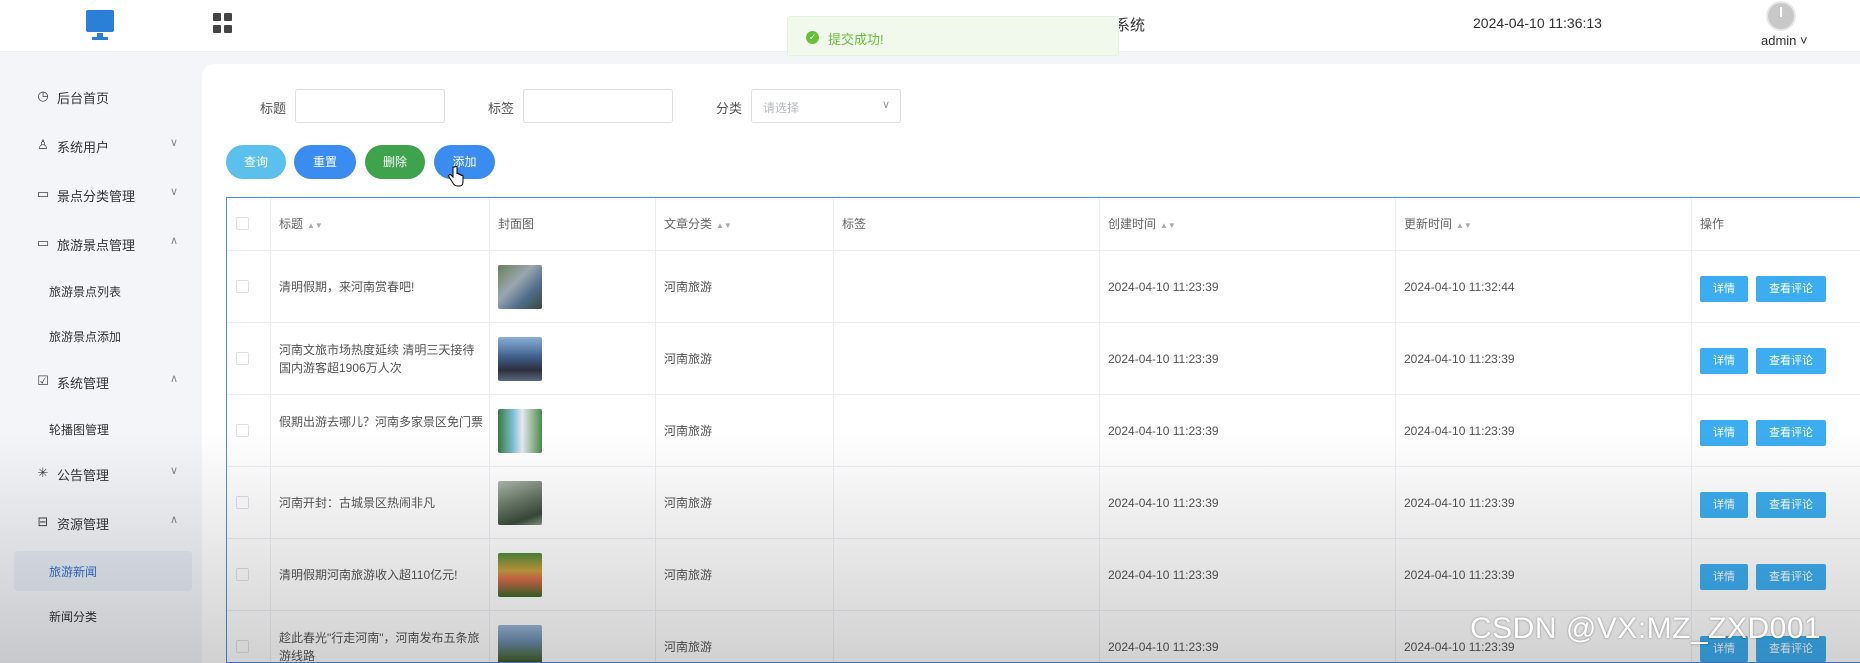 This screenshot has height=663, width=1860. I want to click on sidebar-item-label: 景点分类管理, so click(96, 196).